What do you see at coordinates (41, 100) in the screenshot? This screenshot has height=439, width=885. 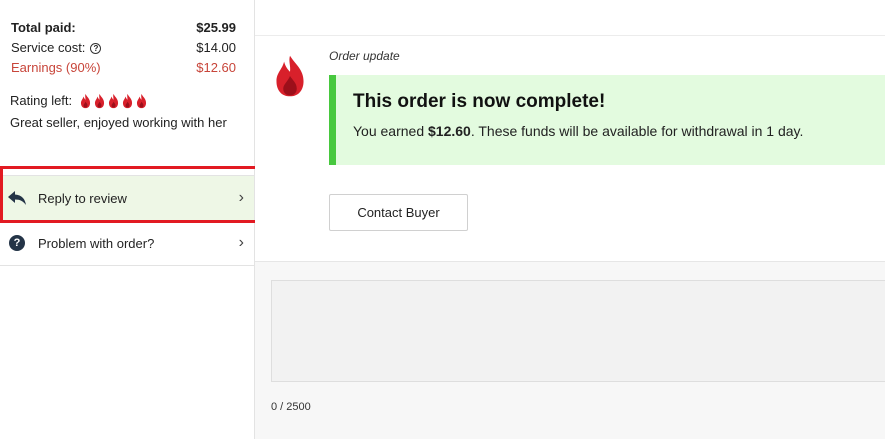 I see `rating-label: Rating left:` at bounding box center [41, 100].